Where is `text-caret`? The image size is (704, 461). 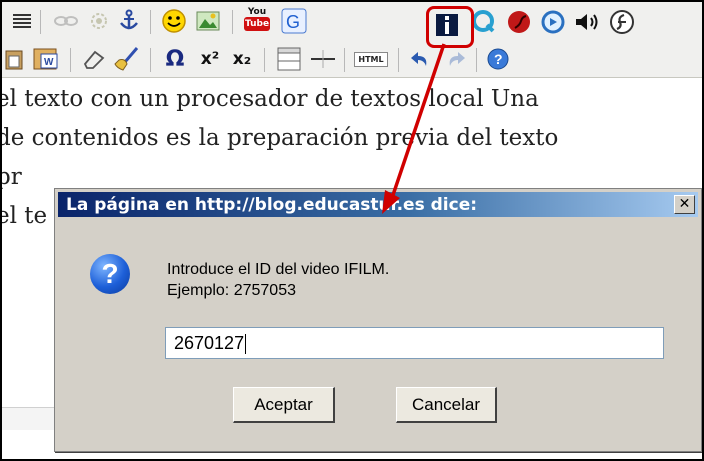 text-caret is located at coordinates (246, 344).